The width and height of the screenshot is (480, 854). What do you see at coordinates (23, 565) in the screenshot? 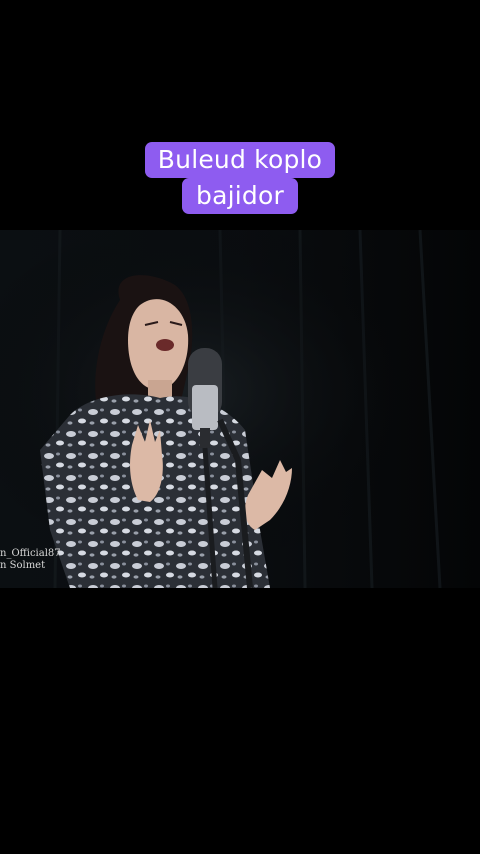
I see `watermark-line-2: n Solmet` at bounding box center [23, 565].